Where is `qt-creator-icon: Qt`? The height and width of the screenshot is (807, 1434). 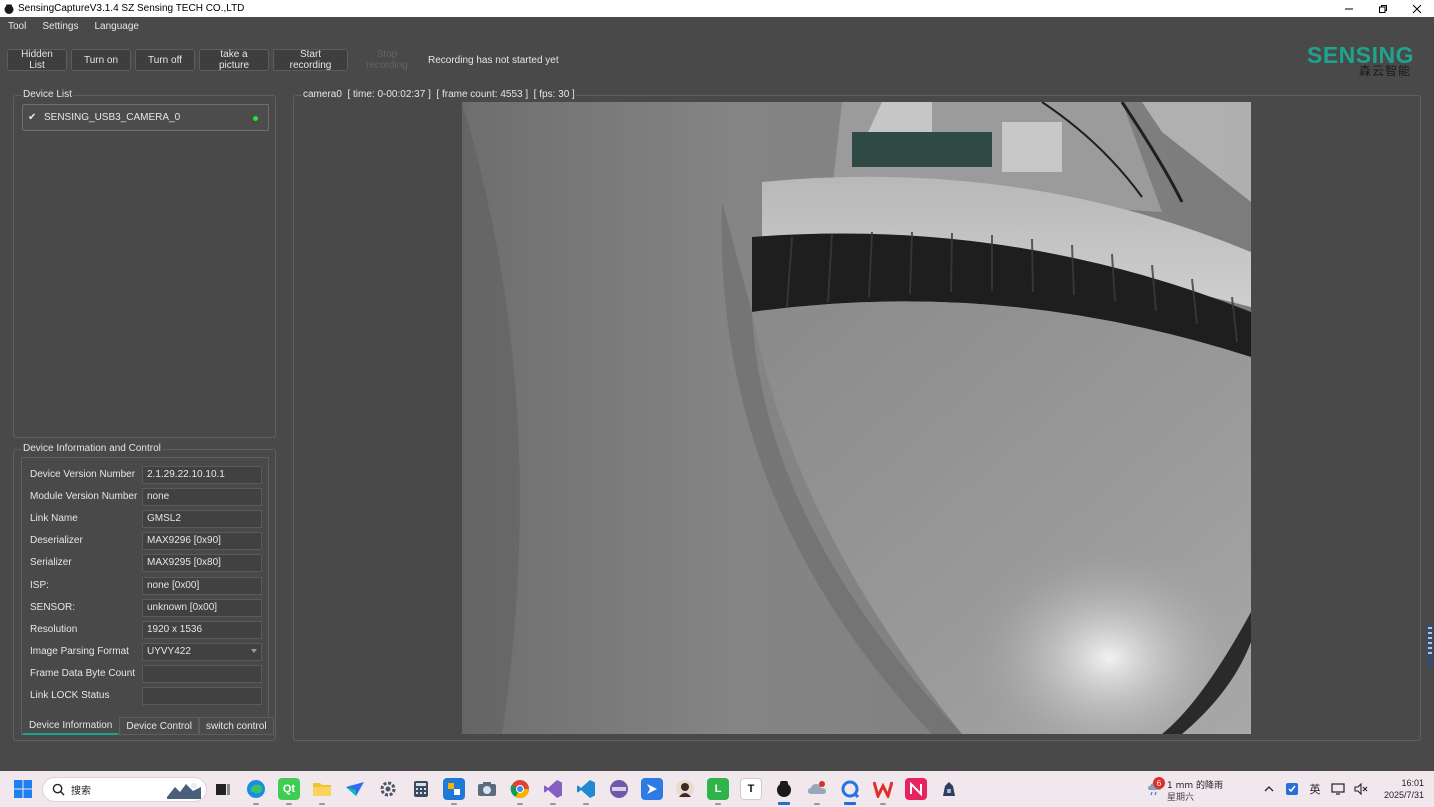 qt-creator-icon: Qt is located at coordinates (289, 791).